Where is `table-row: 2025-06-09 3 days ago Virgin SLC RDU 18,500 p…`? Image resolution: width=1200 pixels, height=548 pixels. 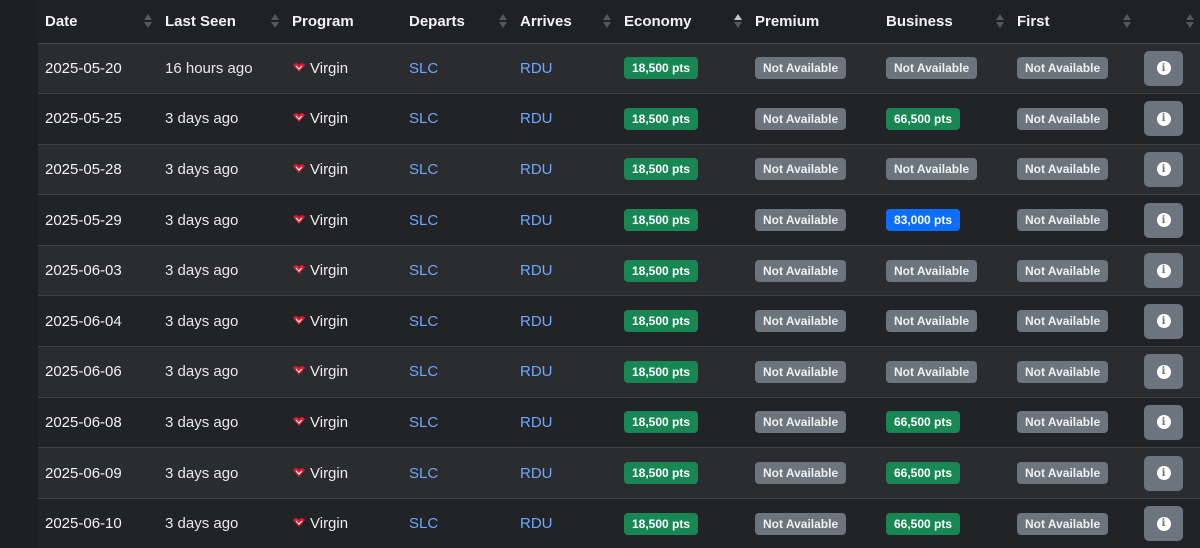
table-row: 2025-06-09 3 days ago Virgin SLC RDU 18,500 p… is located at coordinates (619, 473).